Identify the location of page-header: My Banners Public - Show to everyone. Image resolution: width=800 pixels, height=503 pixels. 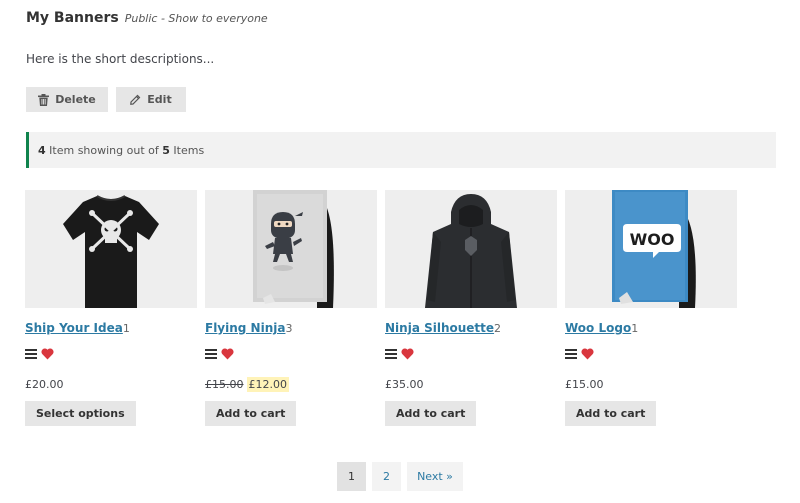
(147, 18).